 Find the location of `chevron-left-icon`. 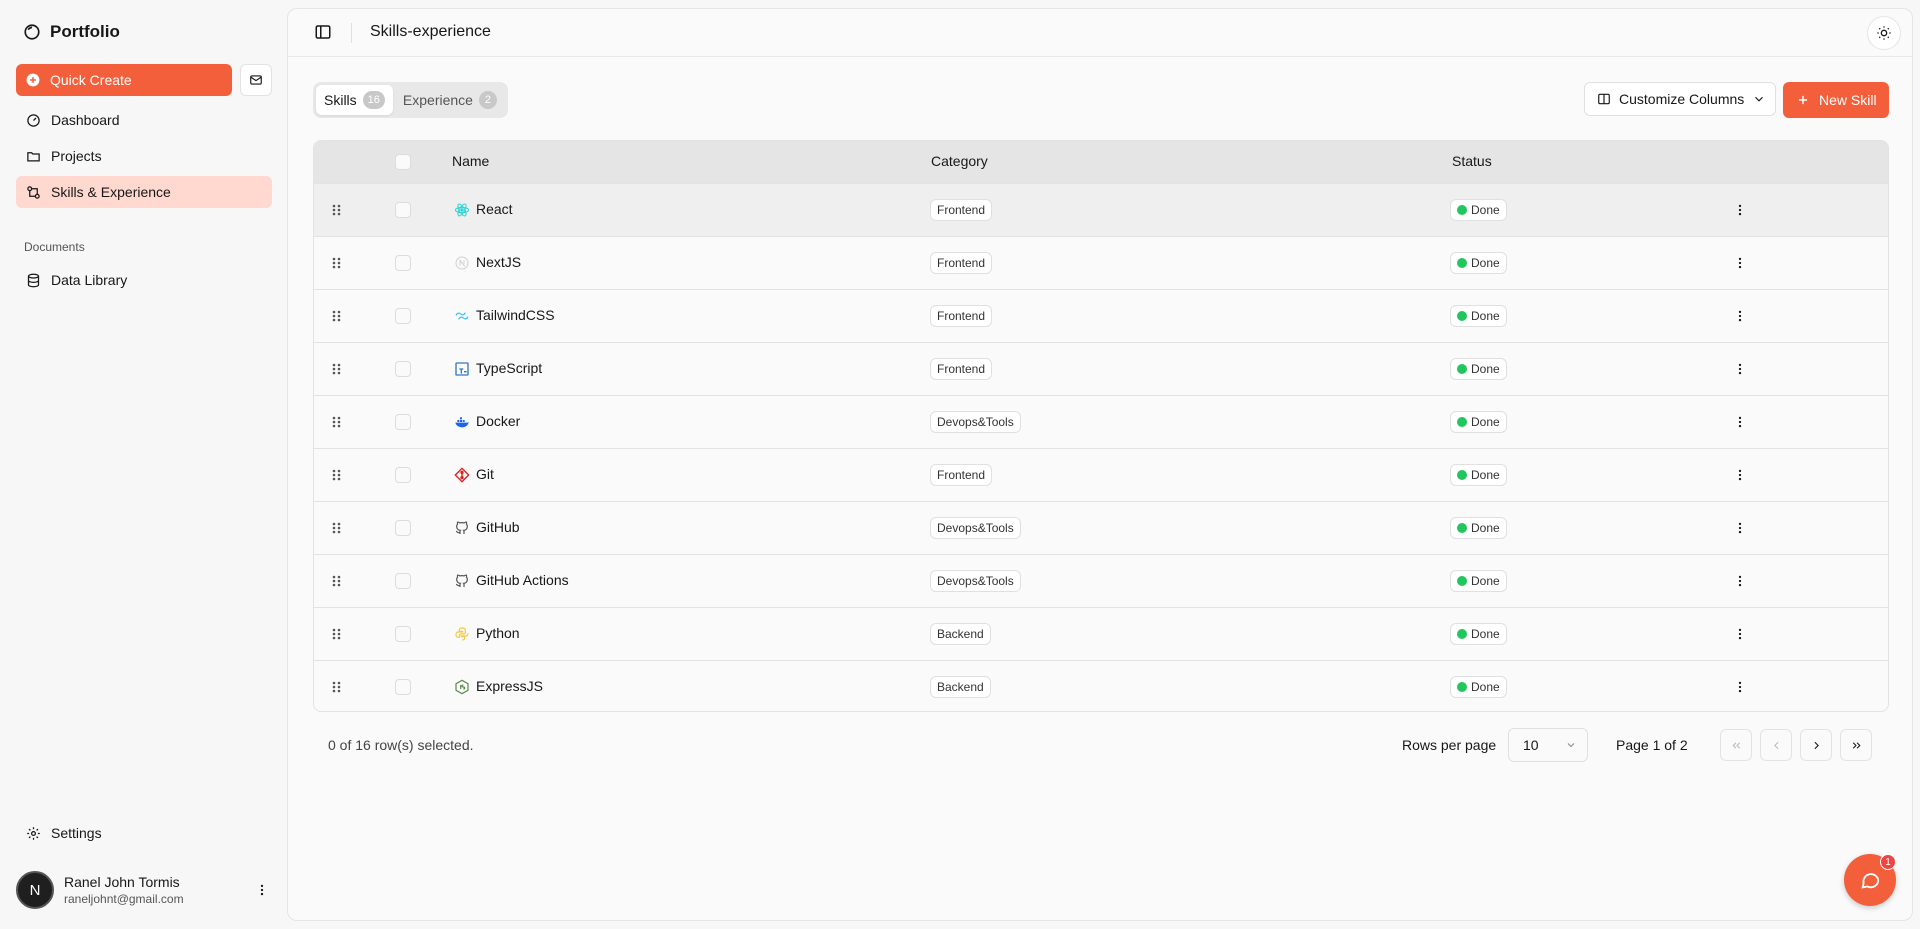

chevron-left-icon is located at coordinates (1776, 745).